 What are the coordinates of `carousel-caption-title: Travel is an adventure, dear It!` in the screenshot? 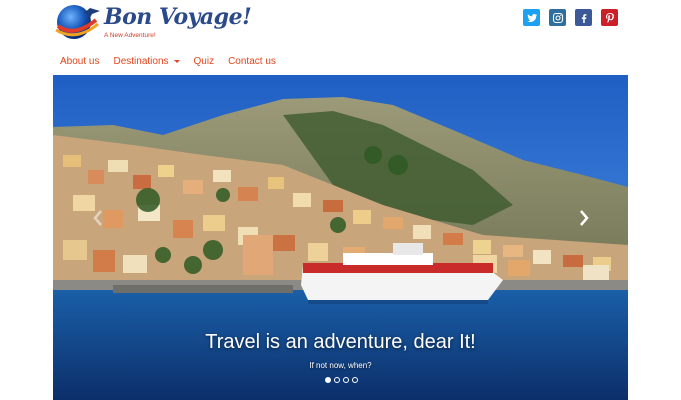 It's located at (340, 342).